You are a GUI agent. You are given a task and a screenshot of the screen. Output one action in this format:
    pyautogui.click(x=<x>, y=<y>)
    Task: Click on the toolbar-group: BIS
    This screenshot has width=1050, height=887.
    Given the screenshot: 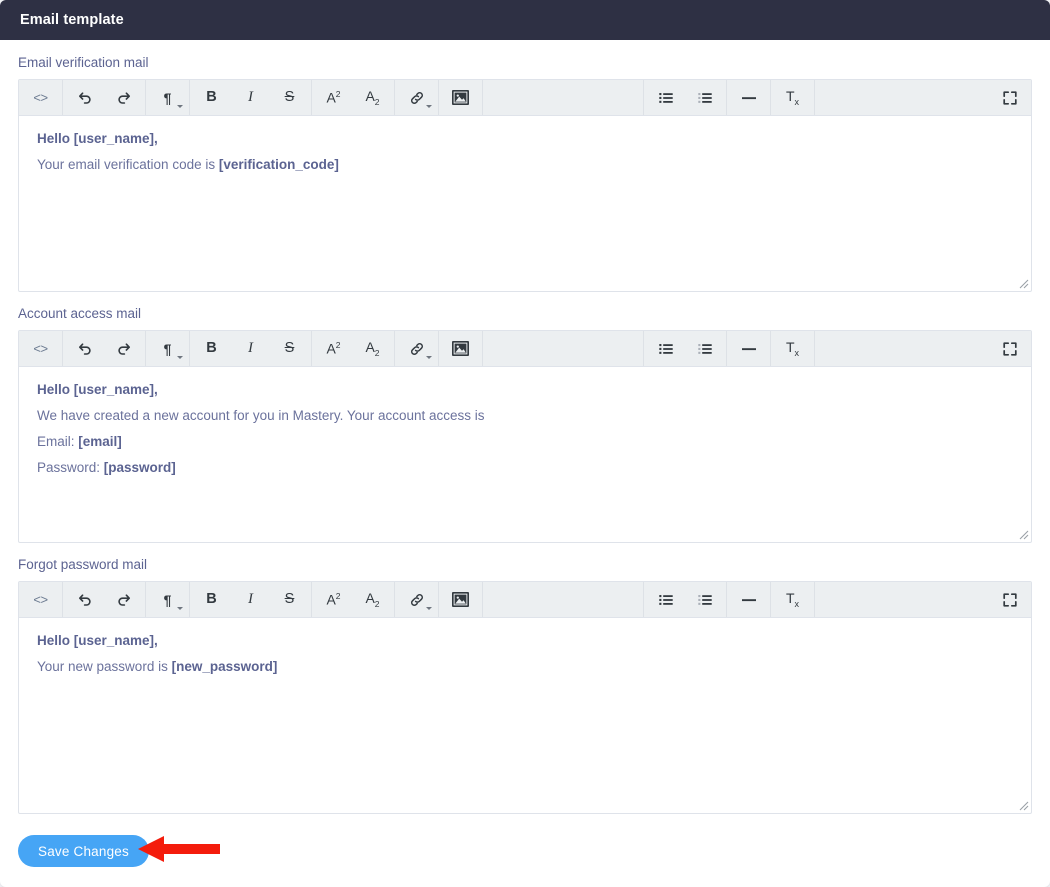 What is the action you would take?
    pyautogui.click(x=251, y=97)
    